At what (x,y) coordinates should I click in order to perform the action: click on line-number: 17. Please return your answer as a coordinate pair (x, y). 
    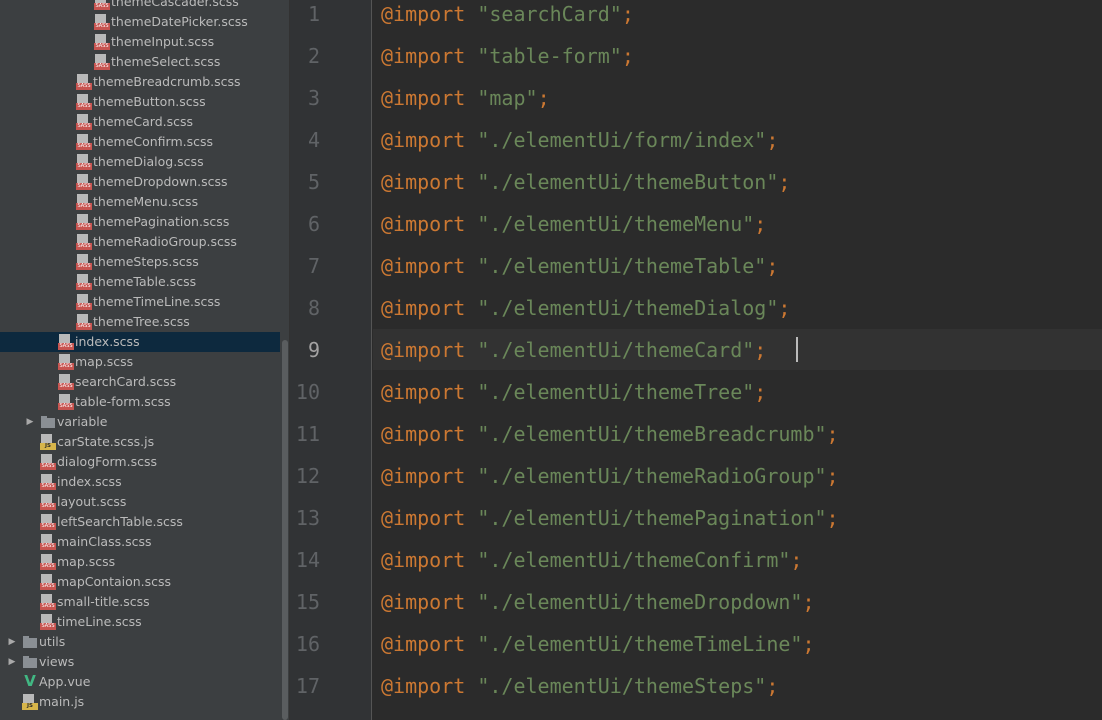
    Looking at the image, I should click on (307, 686).